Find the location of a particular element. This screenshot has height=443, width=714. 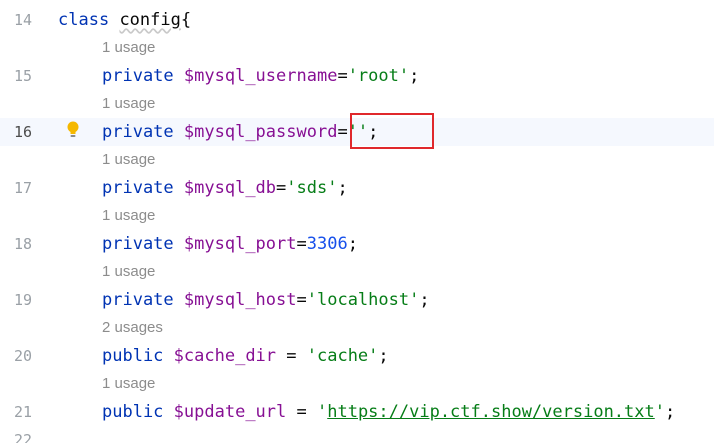

code-text: private $mysql_password=''; is located at coordinates (240, 132).